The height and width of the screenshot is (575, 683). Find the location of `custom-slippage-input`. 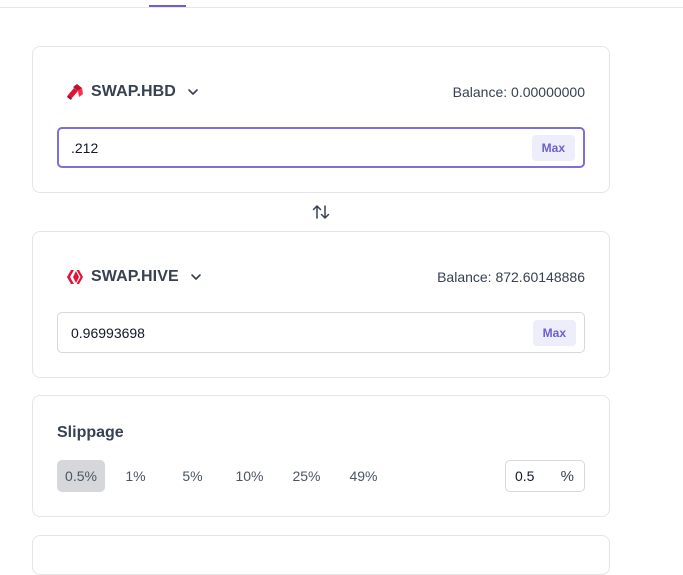

custom-slippage-input is located at coordinates (535, 476).